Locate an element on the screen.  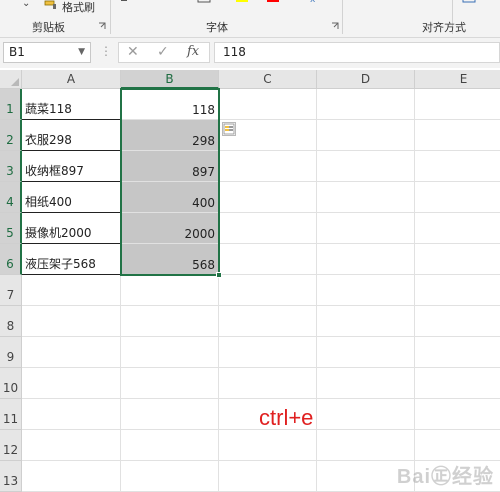
font-color-icon is located at coordinates (273, 1).